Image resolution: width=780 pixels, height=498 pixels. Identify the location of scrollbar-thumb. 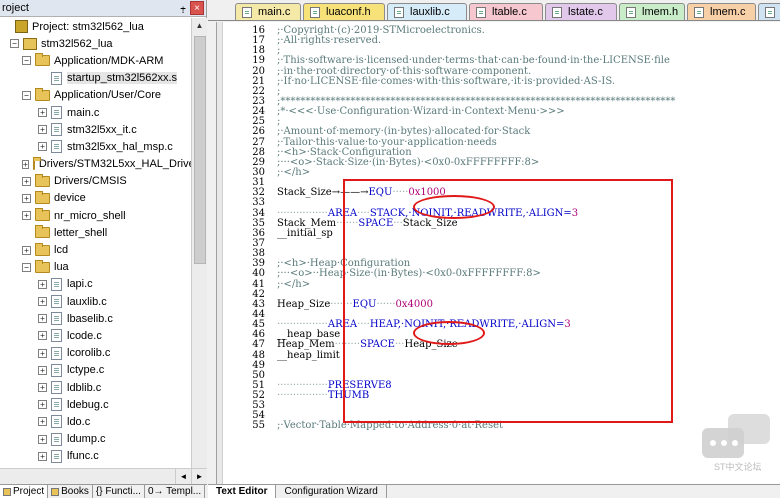
(200, 150).